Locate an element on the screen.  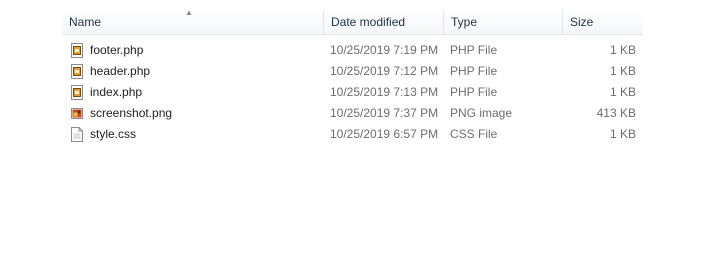
file-date-modified: 10/25/2019 6:57 PM is located at coordinates (384, 134).